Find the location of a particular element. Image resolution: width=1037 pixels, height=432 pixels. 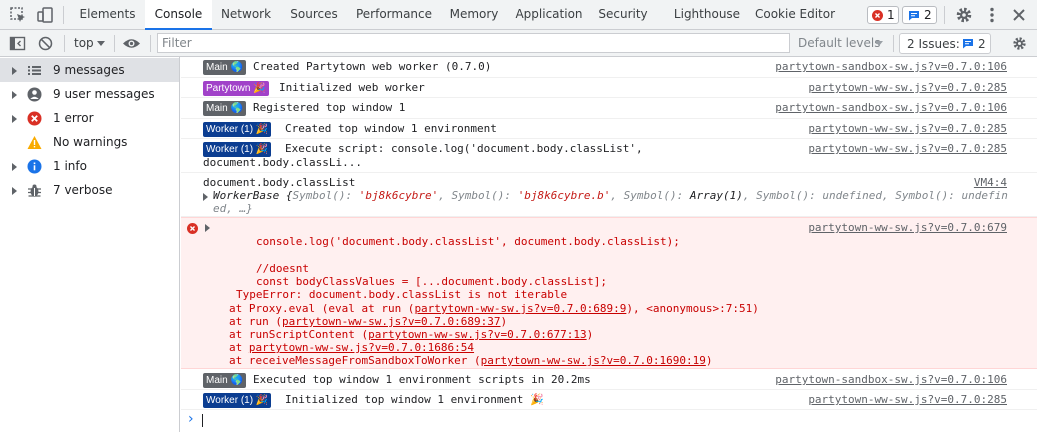

context-badge: Partytown 🎉 is located at coordinates (236, 88).